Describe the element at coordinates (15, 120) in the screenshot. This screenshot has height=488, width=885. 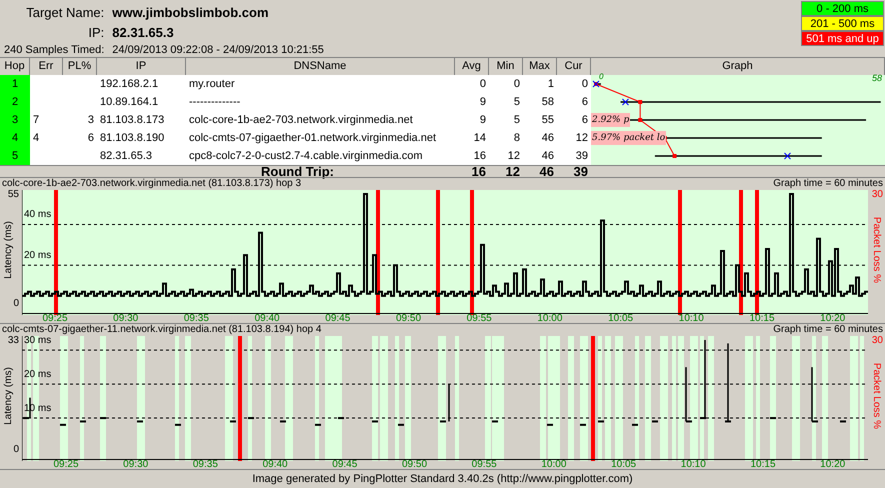
I see `hop-number-cell: 3` at that location.